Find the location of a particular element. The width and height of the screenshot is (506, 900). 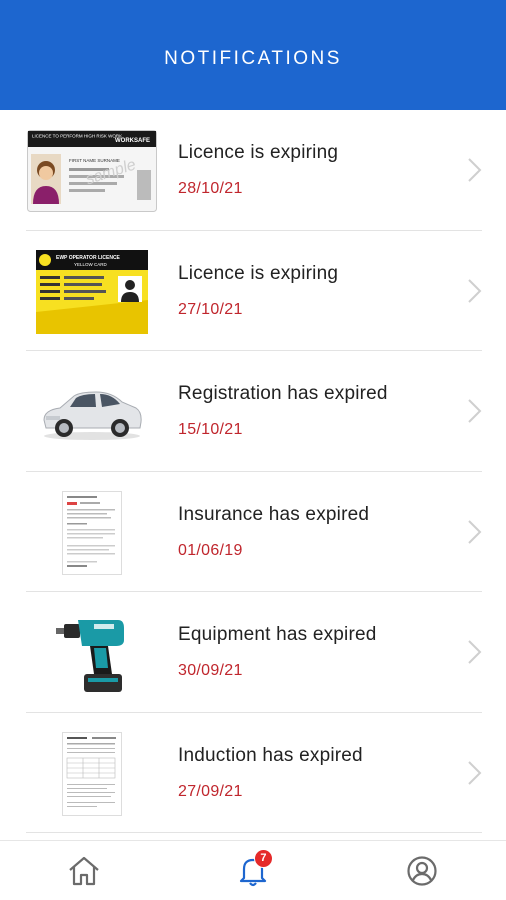

notification-item: Registration has expired 15/10/21 is located at coordinates (253, 411).